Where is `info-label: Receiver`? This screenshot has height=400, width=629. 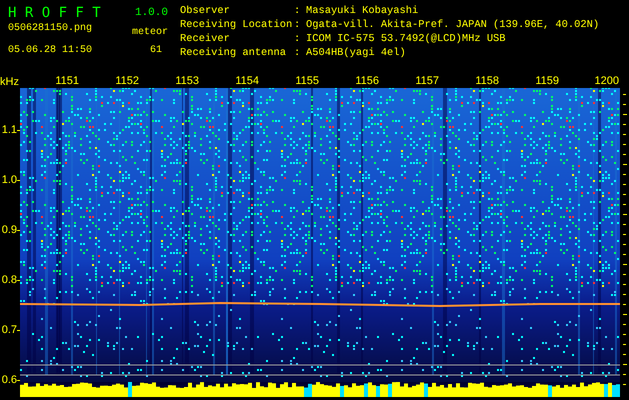
info-label: Receiver is located at coordinates (205, 39).